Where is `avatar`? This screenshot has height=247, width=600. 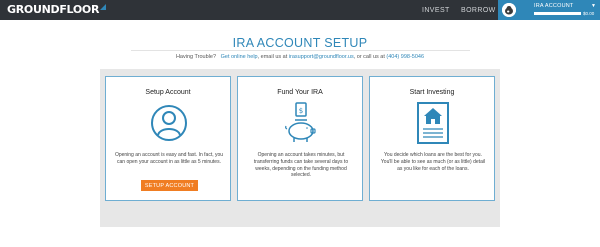
avatar is located at coordinates (509, 10).